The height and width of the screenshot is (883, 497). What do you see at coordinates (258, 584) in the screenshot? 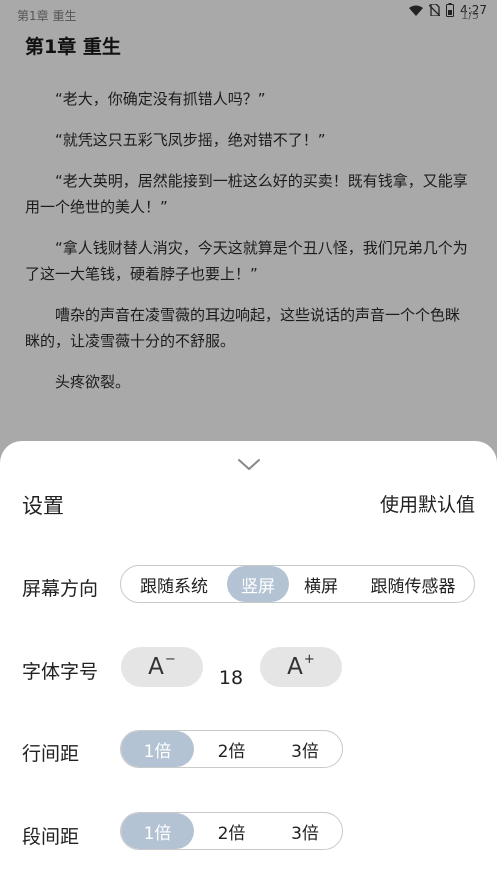
I see `orientation-option-portrait: 竖屏` at bounding box center [258, 584].